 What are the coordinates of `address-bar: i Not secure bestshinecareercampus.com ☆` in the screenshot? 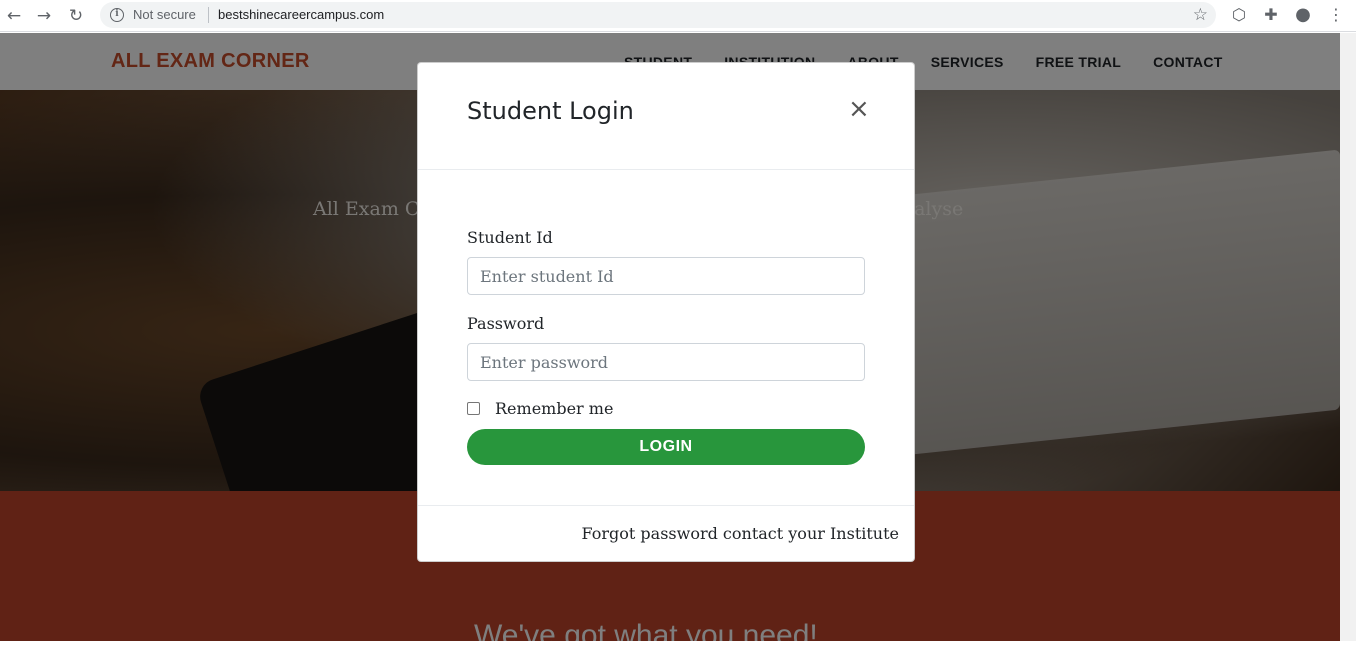 It's located at (658, 15).